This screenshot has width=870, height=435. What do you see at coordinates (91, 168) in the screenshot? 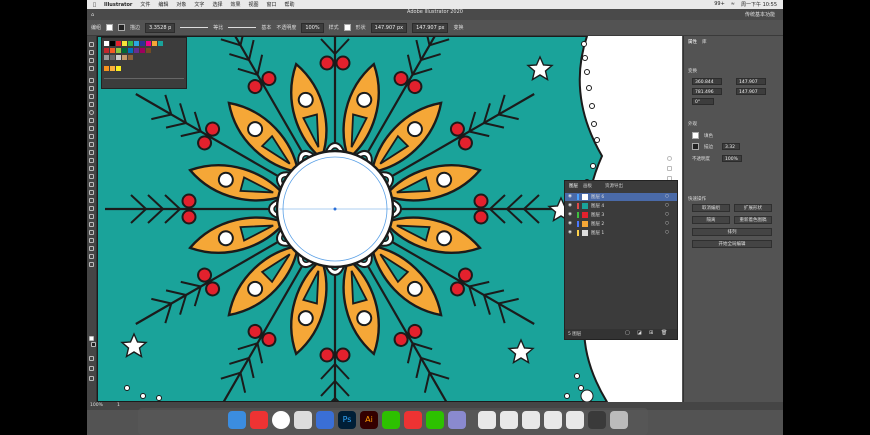
I see `free-transform-tool-icon` at bounding box center [91, 168].